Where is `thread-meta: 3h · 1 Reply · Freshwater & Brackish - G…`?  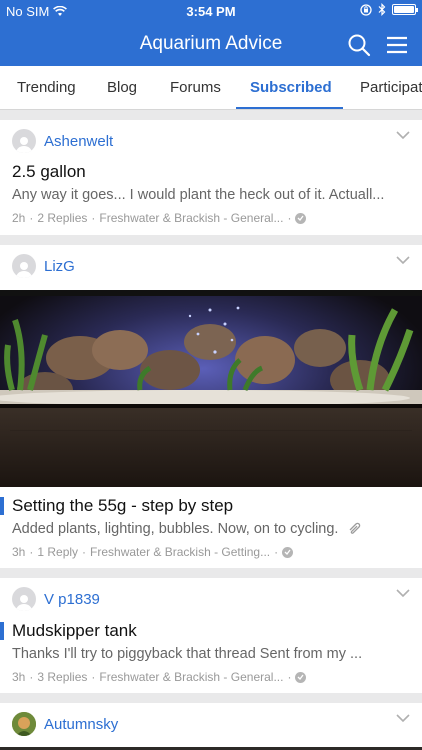 thread-meta: 3h · 1 Reply · Freshwater & Brackish - G… is located at coordinates (153, 552).